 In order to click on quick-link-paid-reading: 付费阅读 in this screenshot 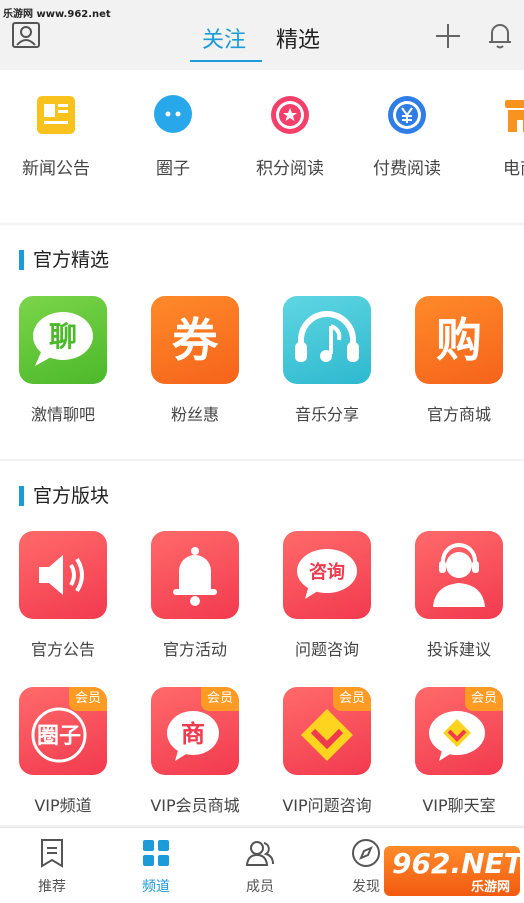, I will do `click(407, 136)`.